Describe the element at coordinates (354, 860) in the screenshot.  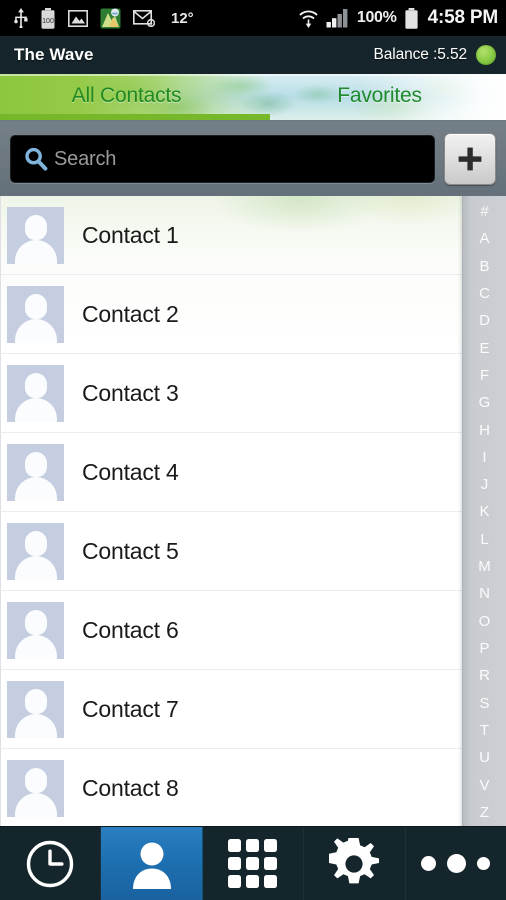
I see `gear-icon` at that location.